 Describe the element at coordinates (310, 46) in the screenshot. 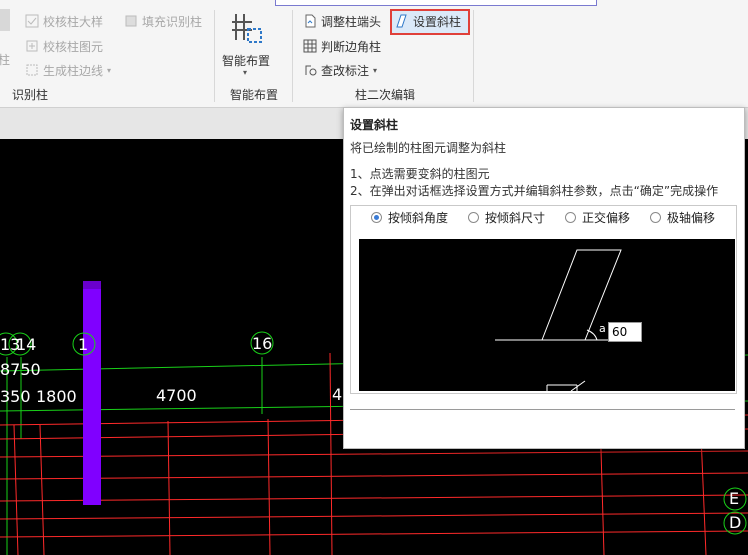

I see `grid-icon` at that location.